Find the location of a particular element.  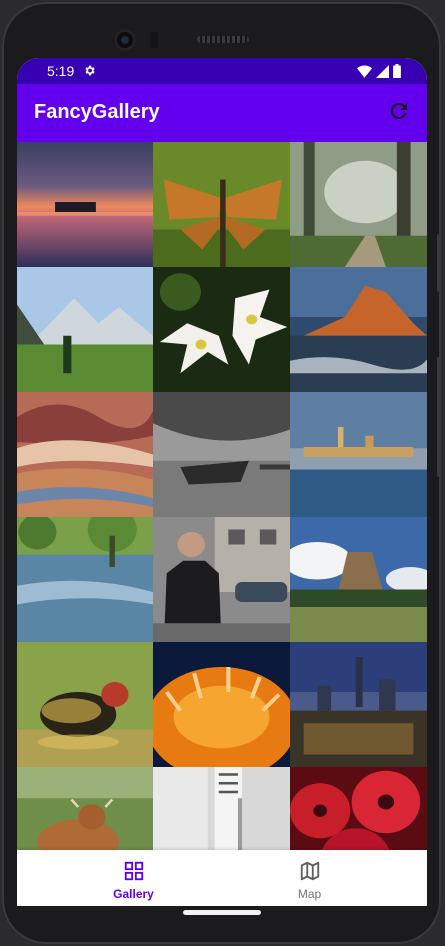

battery-icon is located at coordinates (397, 71).